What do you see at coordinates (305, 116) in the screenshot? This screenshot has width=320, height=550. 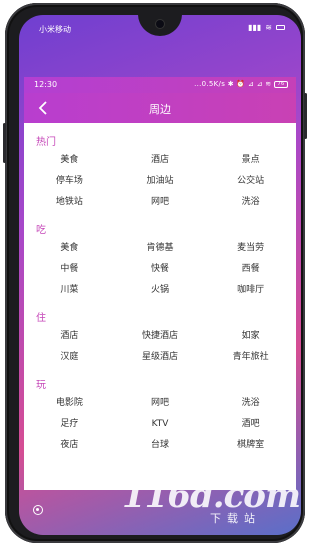 I see `power-button` at bounding box center [305, 116].